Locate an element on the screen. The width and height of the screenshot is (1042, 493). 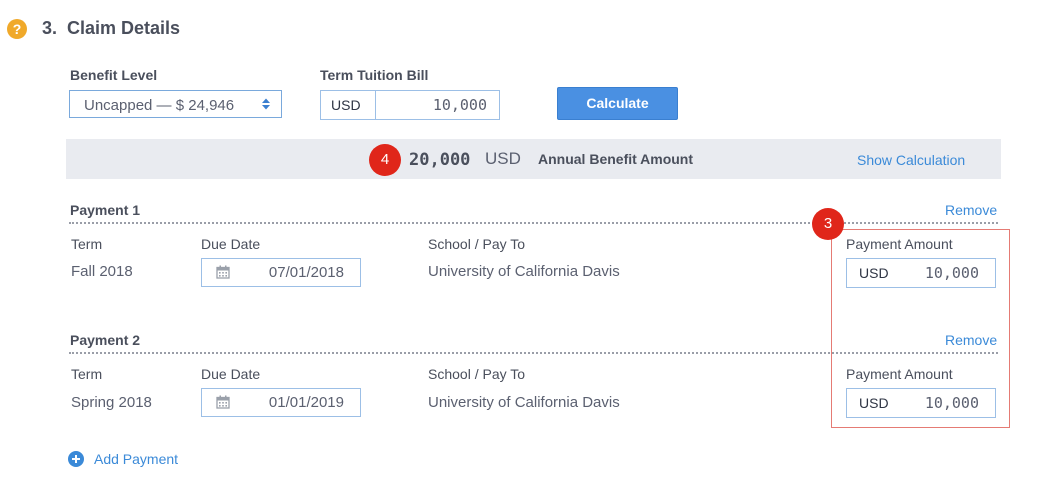
calculate-button: Calculate is located at coordinates (617, 103).